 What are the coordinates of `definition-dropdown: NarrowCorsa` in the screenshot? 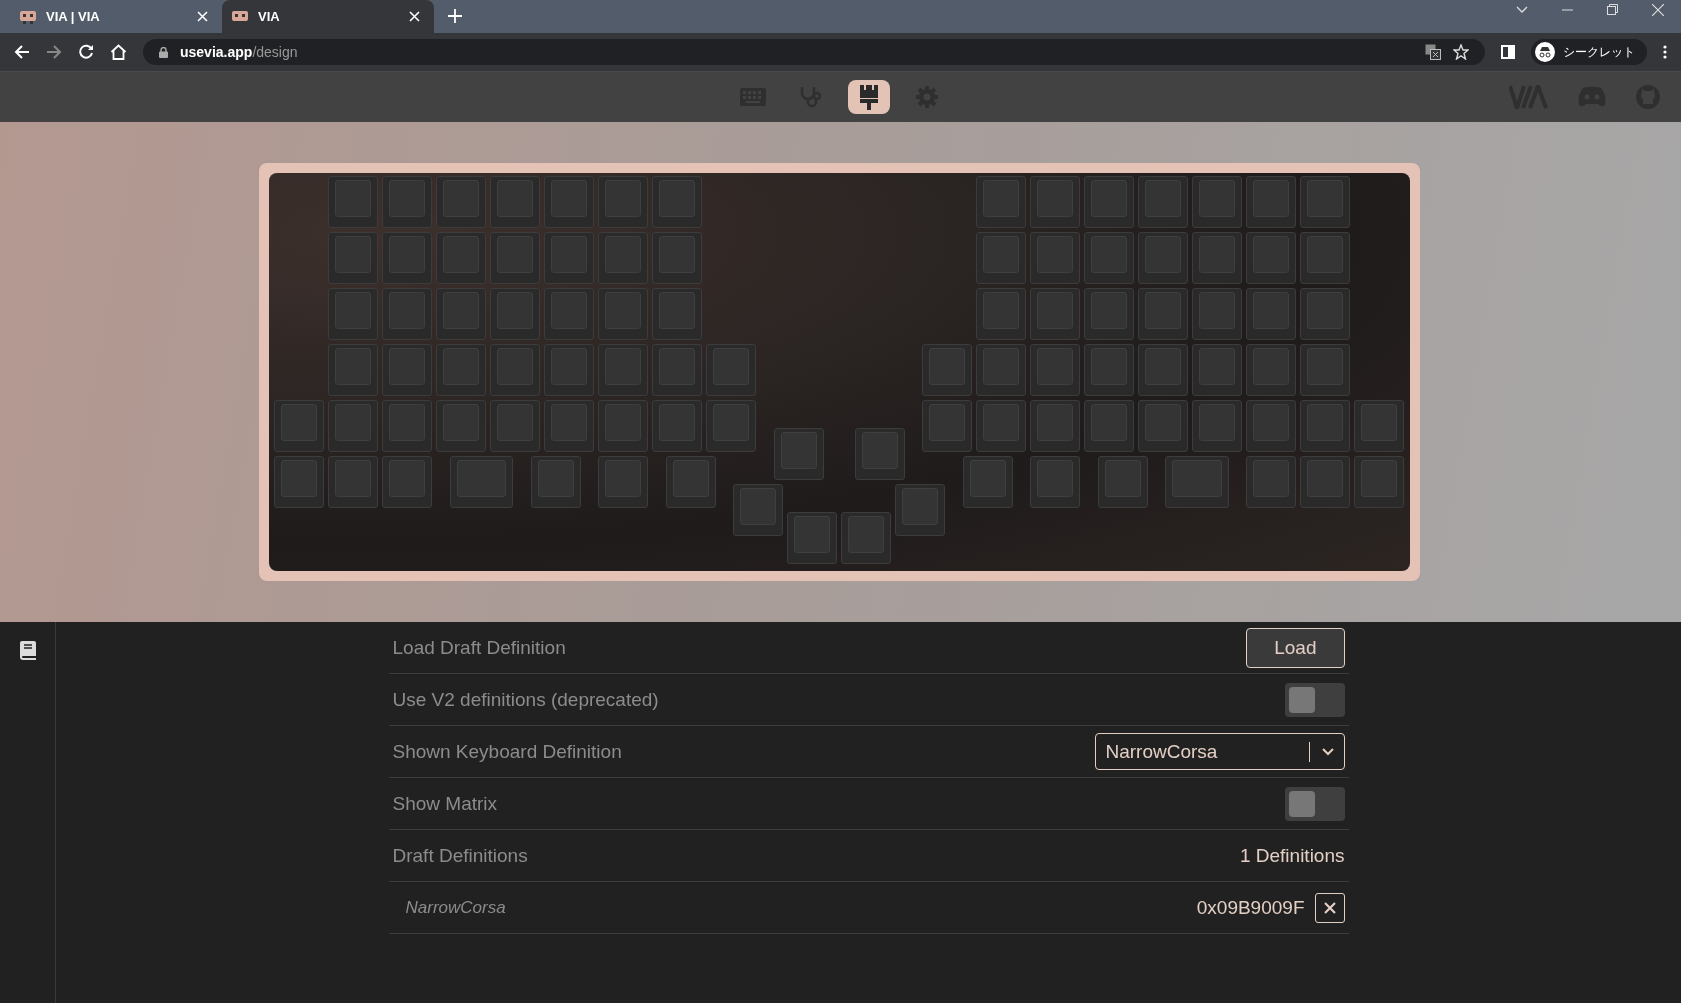 It's located at (1219, 751).